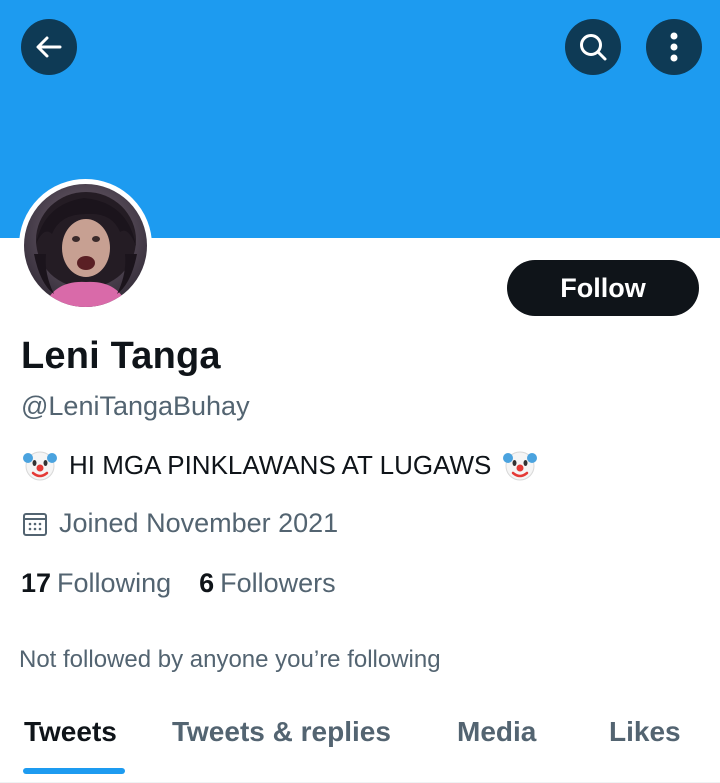 The width and height of the screenshot is (720, 783). Describe the element at coordinates (645, 732) in the screenshot. I see `tab-likes: Likes` at that location.